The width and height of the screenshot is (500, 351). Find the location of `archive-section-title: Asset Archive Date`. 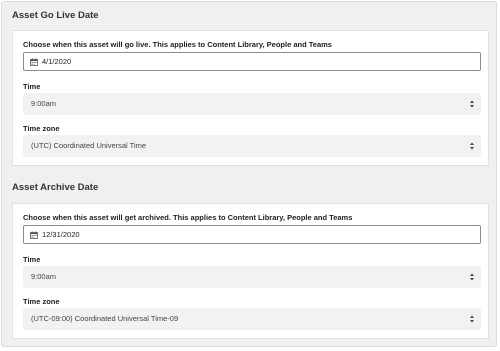

archive-section-title: Asset Archive Date is located at coordinates (55, 187).